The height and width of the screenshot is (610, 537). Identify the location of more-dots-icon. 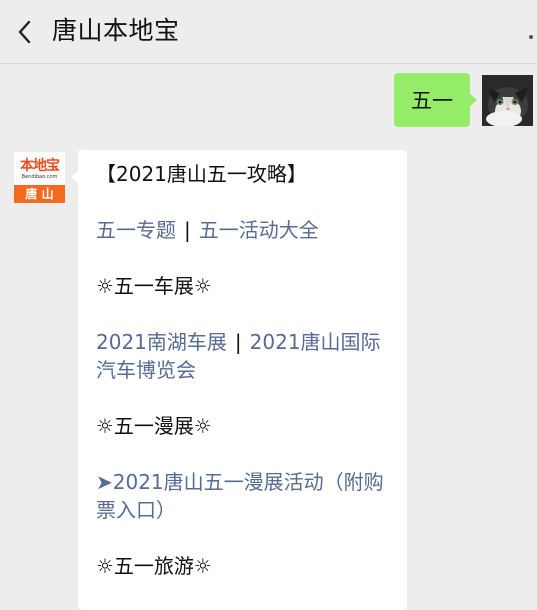
(531, 37).